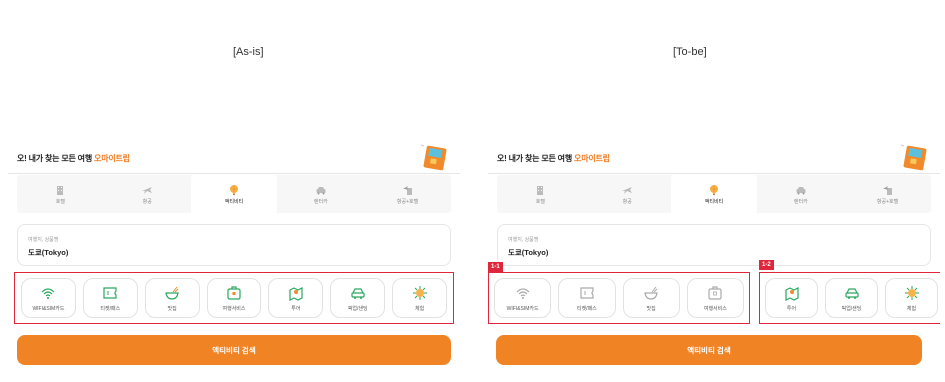  What do you see at coordinates (715, 292) in the screenshot?
I see `luggage-icon` at bounding box center [715, 292].